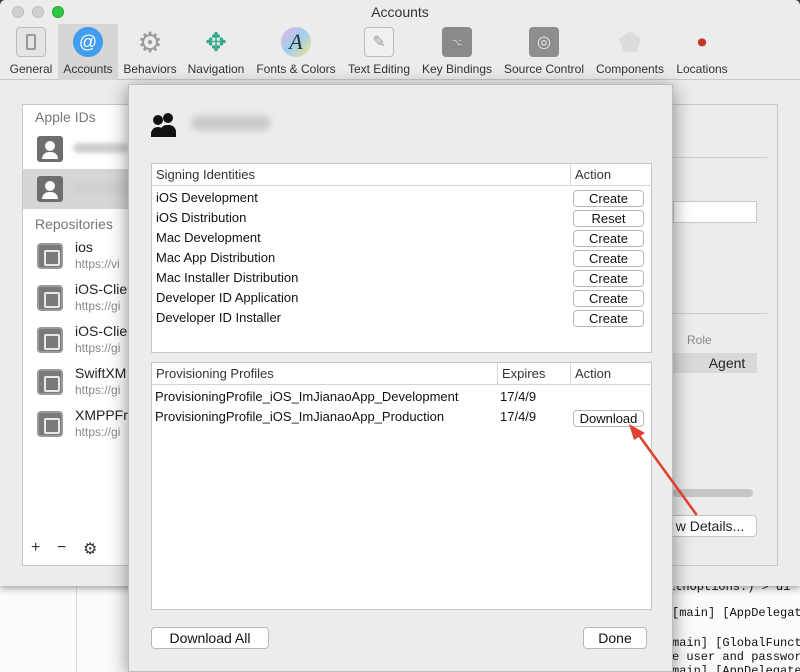 This screenshot has height=672, width=800. What do you see at coordinates (544, 42) in the screenshot?
I see `vault-icon: ◎` at bounding box center [544, 42].